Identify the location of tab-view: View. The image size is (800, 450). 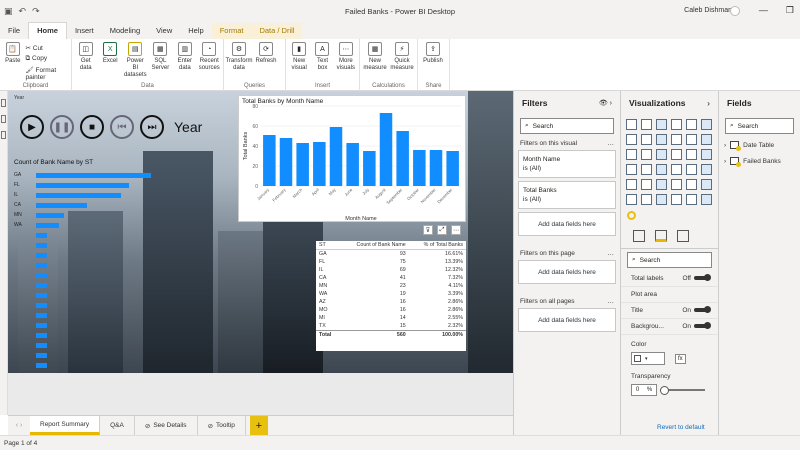
(164, 32).